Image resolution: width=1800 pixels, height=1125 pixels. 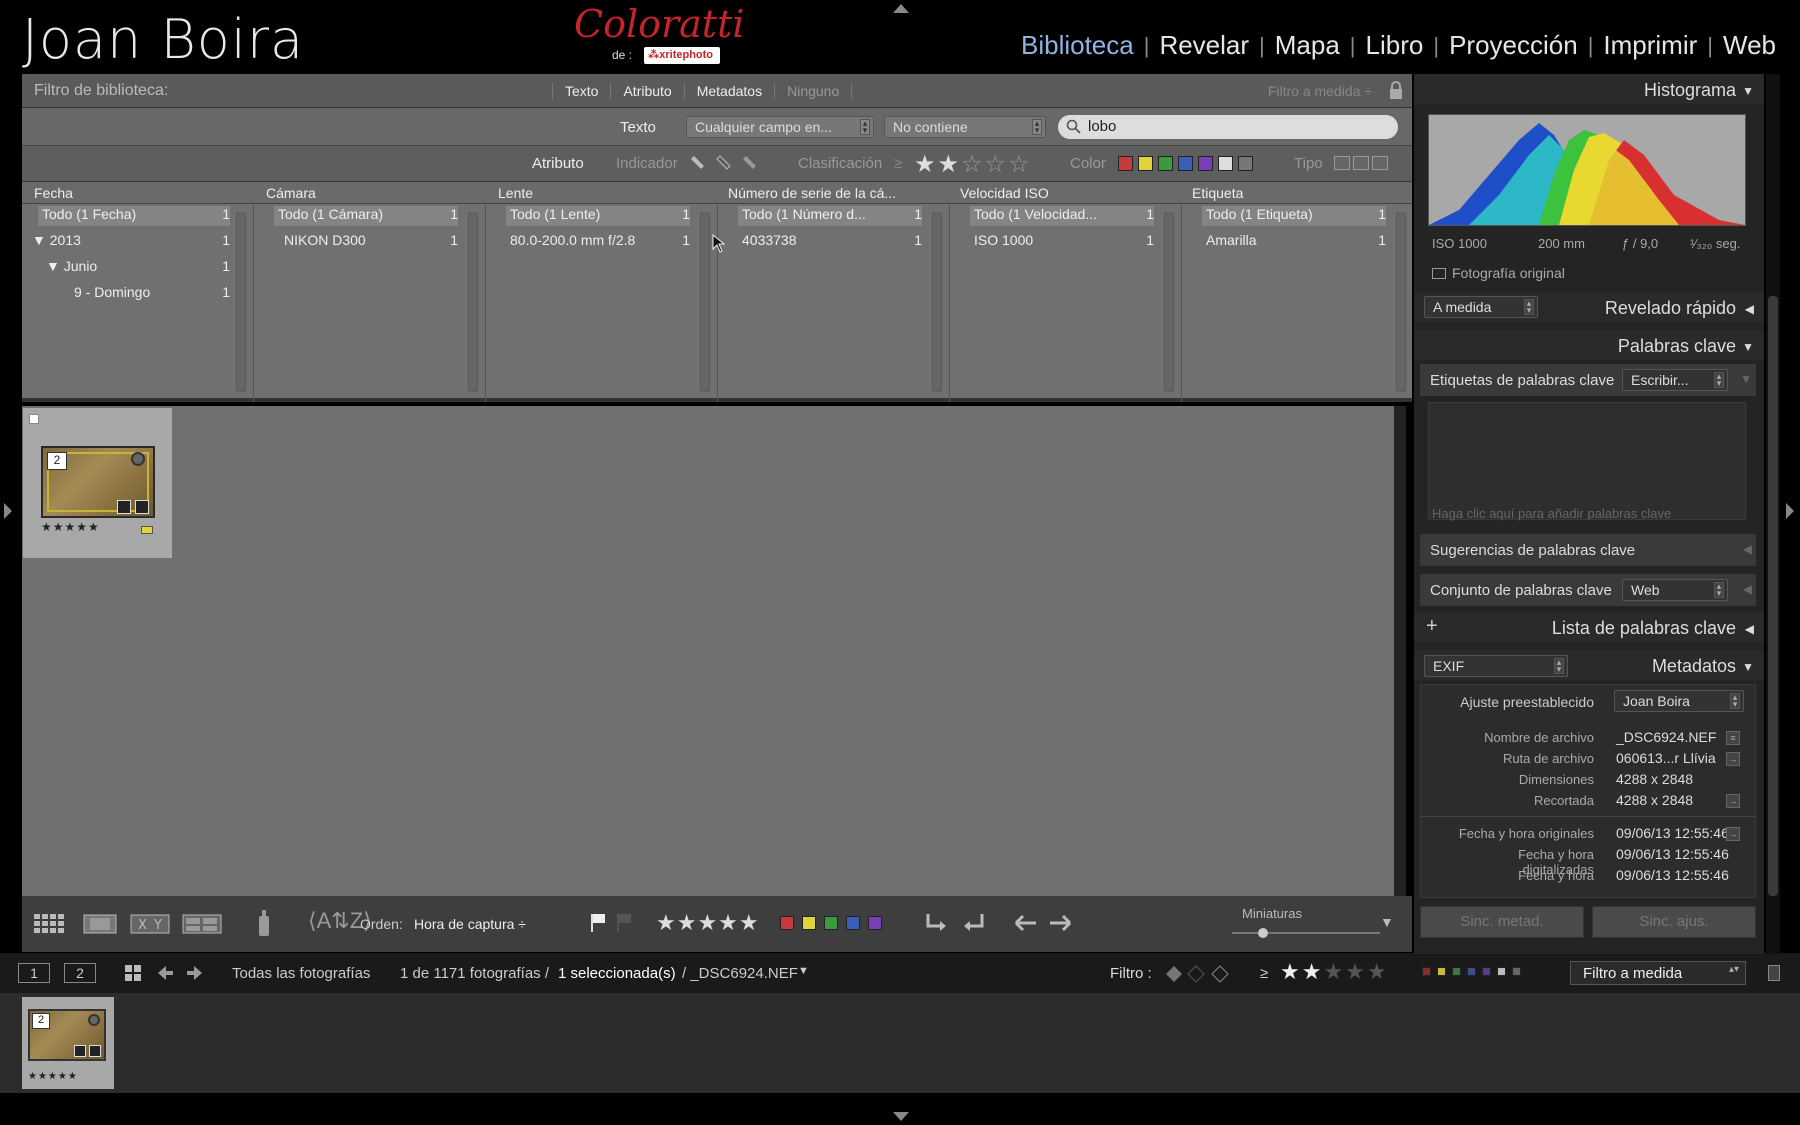 I want to click on list-item: Todo (1 Velocidad... 1, so click(x=1062, y=216).